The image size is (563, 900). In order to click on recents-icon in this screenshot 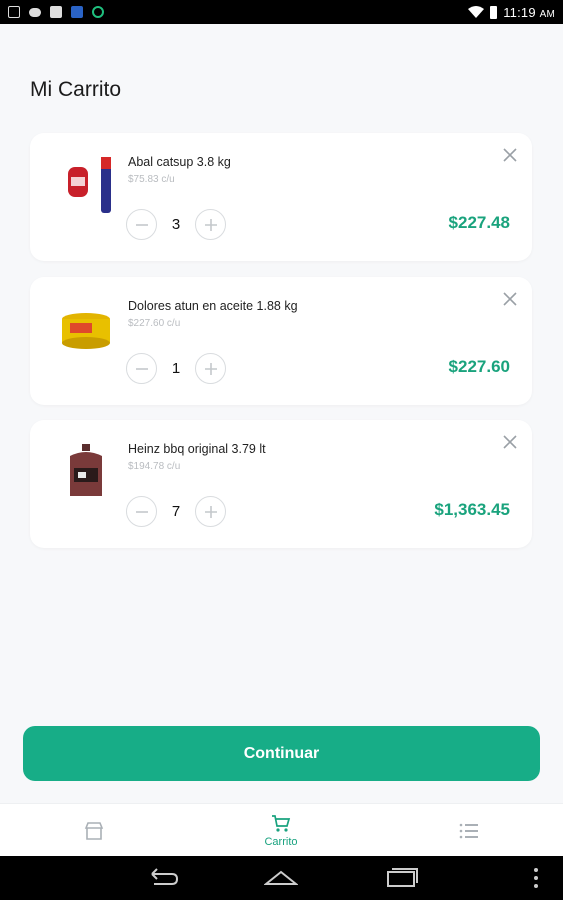, I will do `click(401, 878)`.